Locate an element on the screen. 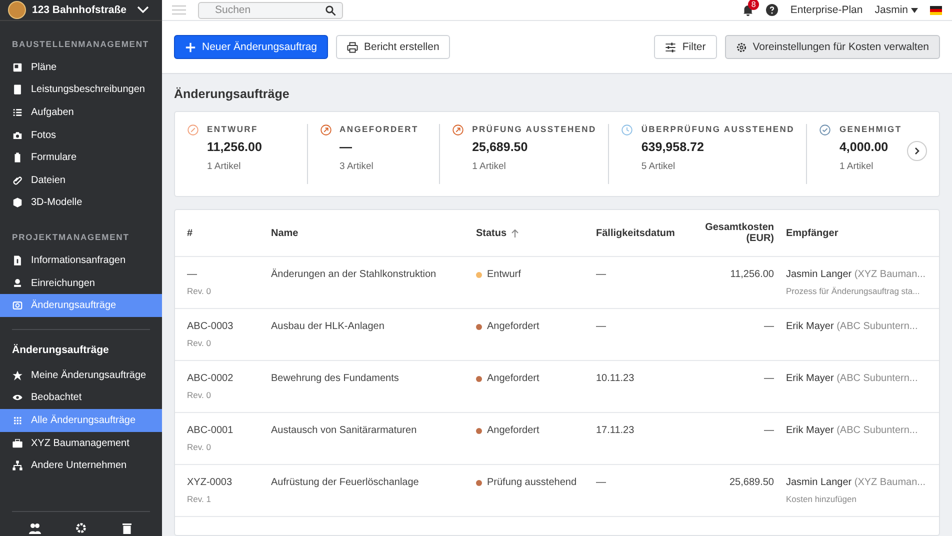 This screenshot has height=536, width=952. table-cell: Änderungen an der Stahlkonstruktion is located at coordinates (373, 274).